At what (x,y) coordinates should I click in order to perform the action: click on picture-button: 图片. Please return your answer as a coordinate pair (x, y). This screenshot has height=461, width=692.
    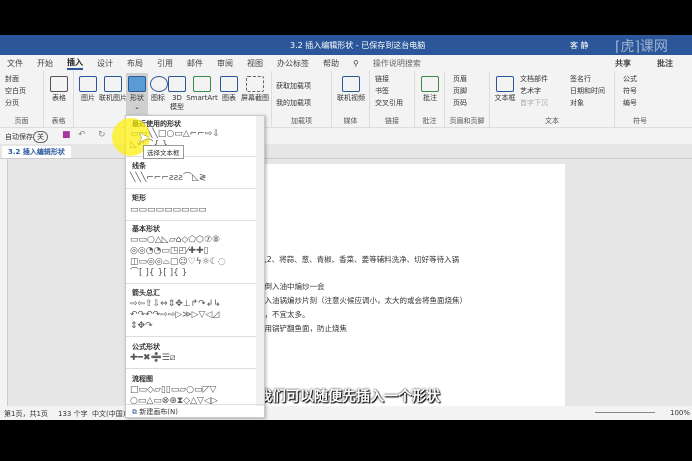
    Looking at the image, I should click on (88, 89).